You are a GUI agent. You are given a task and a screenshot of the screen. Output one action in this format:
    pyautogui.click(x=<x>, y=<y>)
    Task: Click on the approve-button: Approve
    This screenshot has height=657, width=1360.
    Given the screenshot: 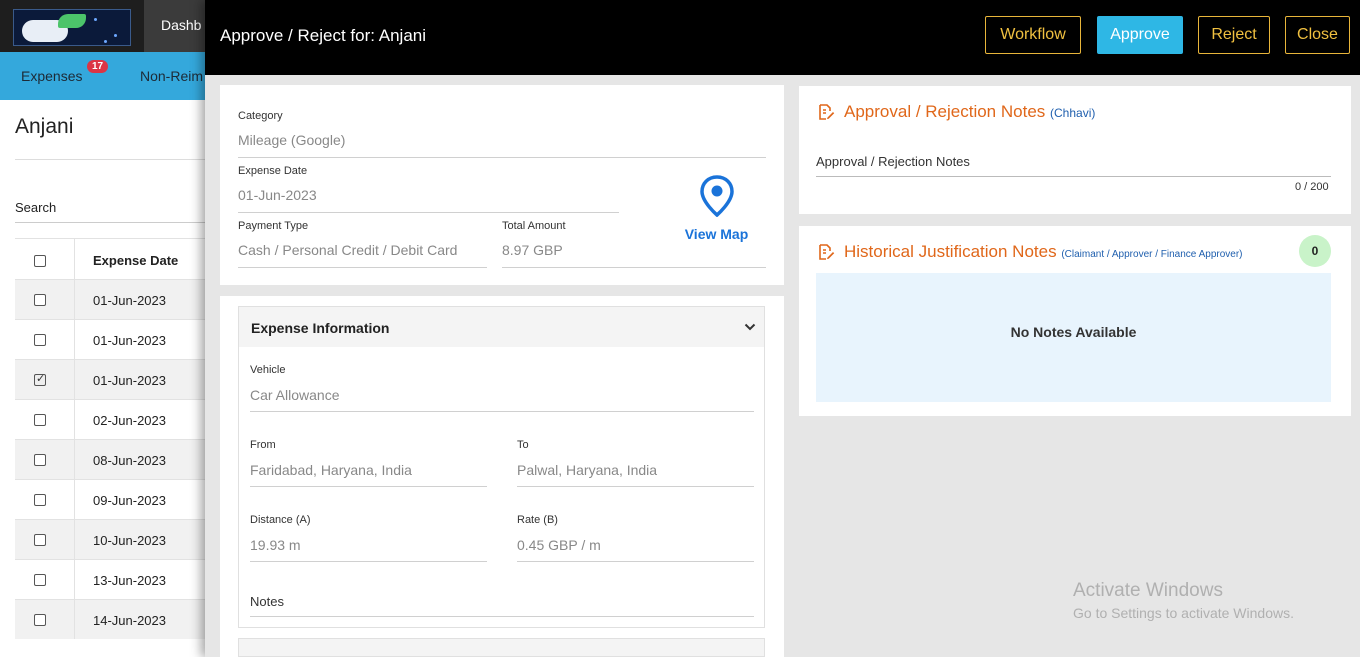 What is the action you would take?
    pyautogui.click(x=1140, y=35)
    